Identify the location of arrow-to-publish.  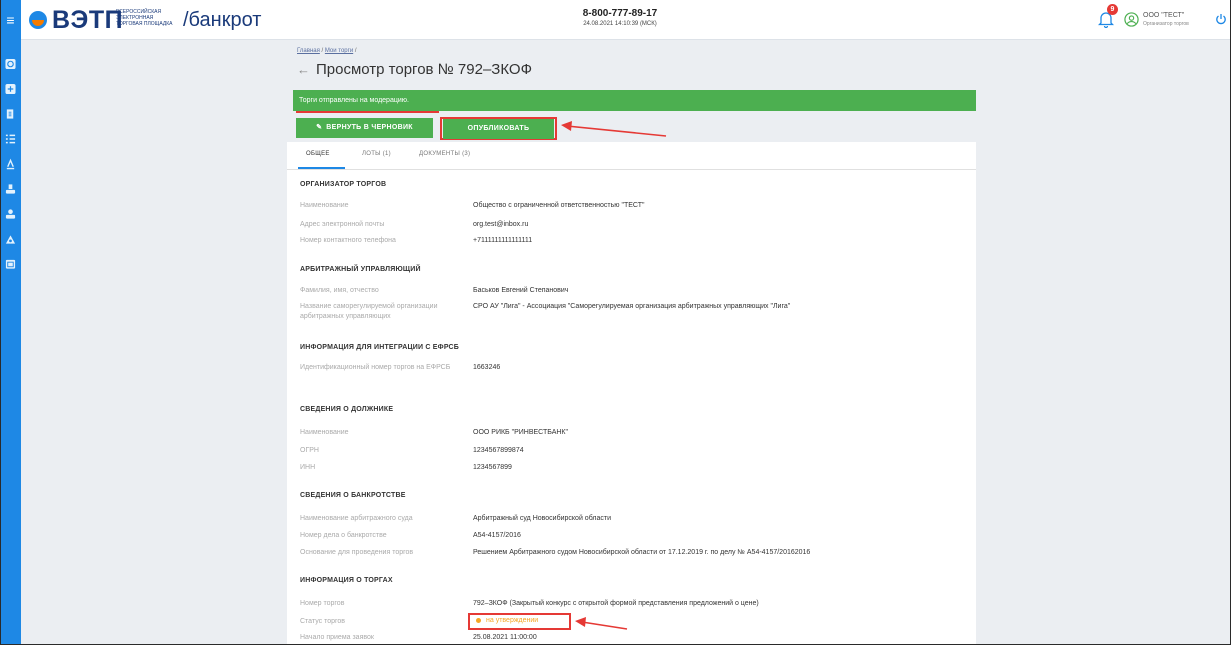
(614, 129).